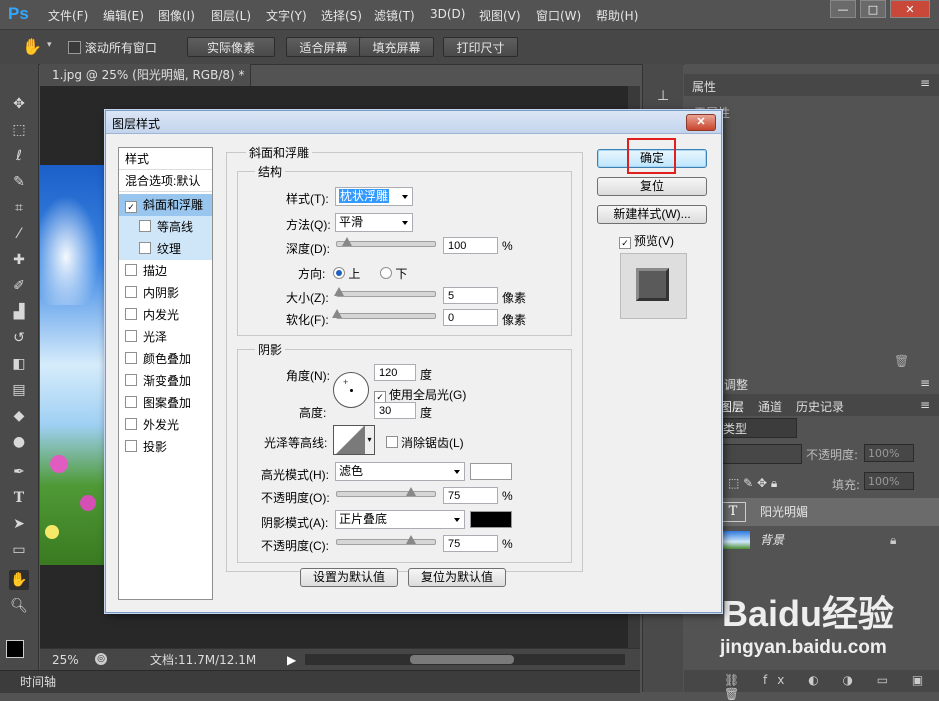 The width and height of the screenshot is (939, 701). Describe the element at coordinates (165, 425) in the screenshot. I see `style-item-outer-glow: 外发光` at that location.